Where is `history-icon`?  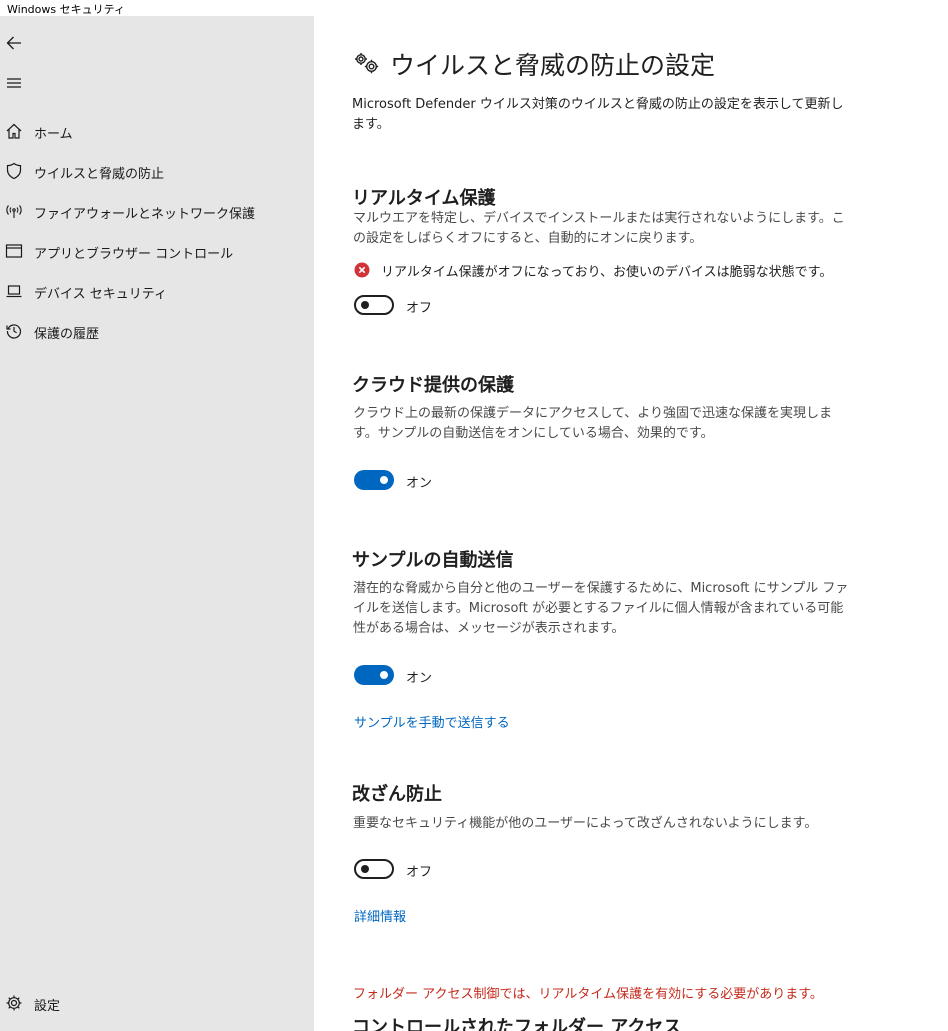
history-icon is located at coordinates (14, 331).